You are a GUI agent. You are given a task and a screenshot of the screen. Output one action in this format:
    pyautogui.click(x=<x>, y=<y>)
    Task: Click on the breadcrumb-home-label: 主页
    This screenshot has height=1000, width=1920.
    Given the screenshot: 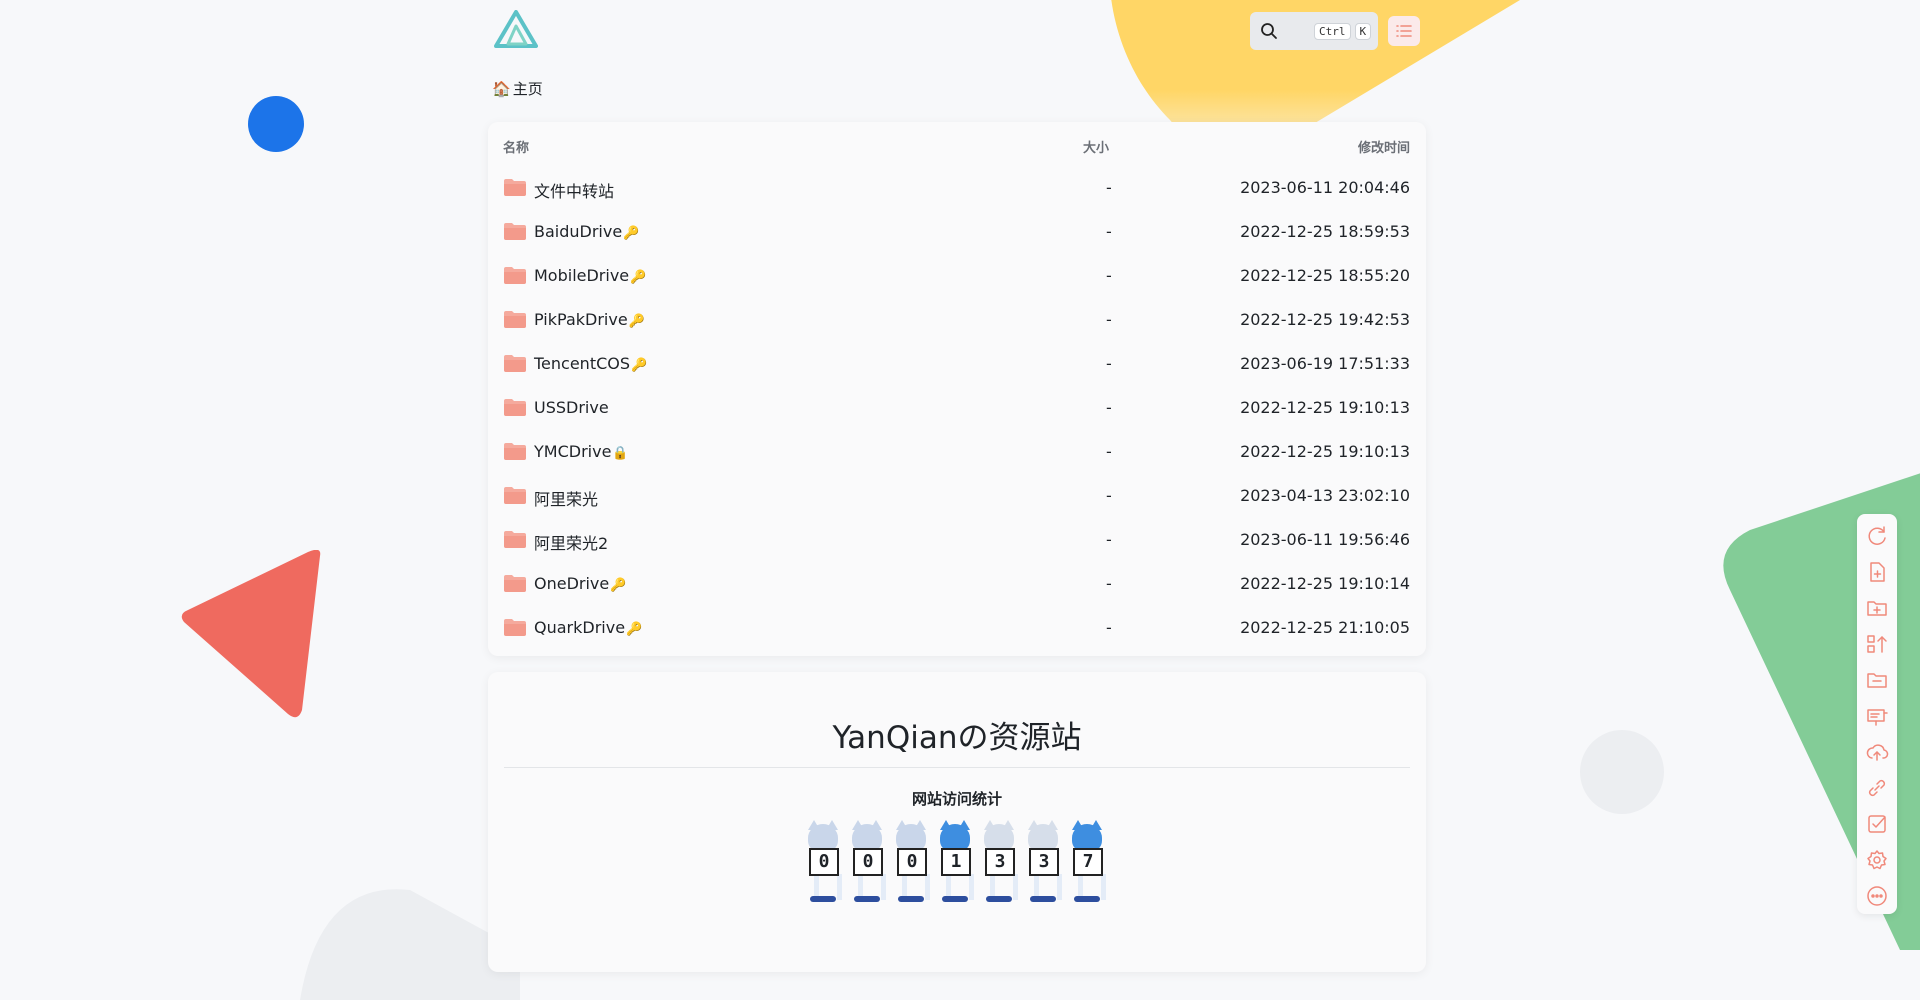 What is the action you would take?
    pyautogui.click(x=528, y=88)
    